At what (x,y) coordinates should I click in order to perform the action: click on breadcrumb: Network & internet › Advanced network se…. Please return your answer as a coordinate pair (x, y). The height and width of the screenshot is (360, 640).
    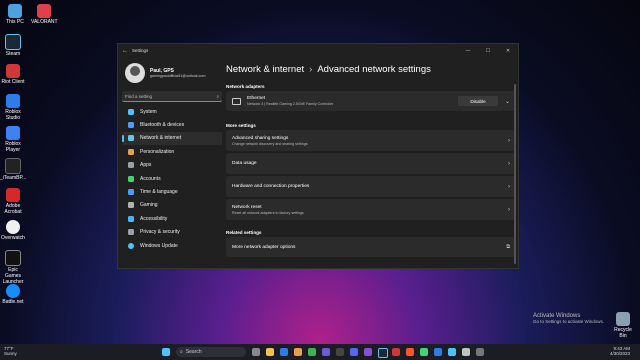
    Looking at the image, I should click on (371, 69).